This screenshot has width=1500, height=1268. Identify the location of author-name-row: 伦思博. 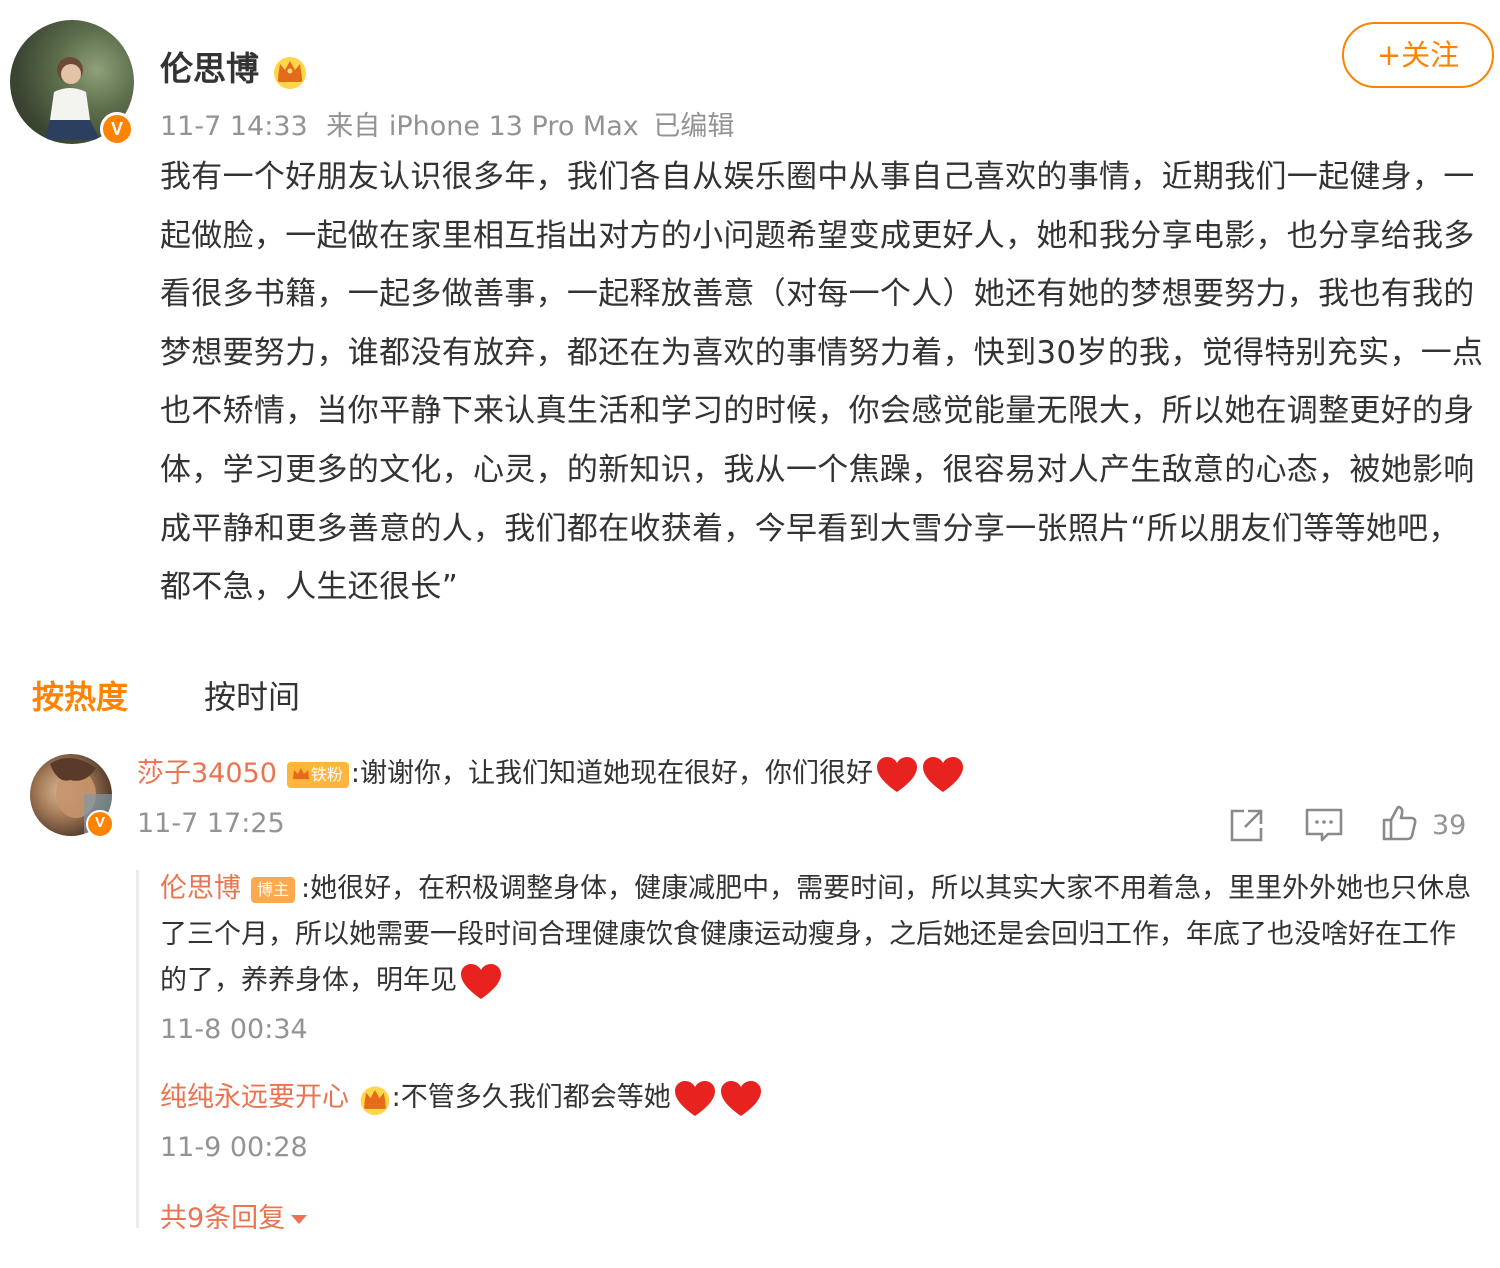
(234, 66).